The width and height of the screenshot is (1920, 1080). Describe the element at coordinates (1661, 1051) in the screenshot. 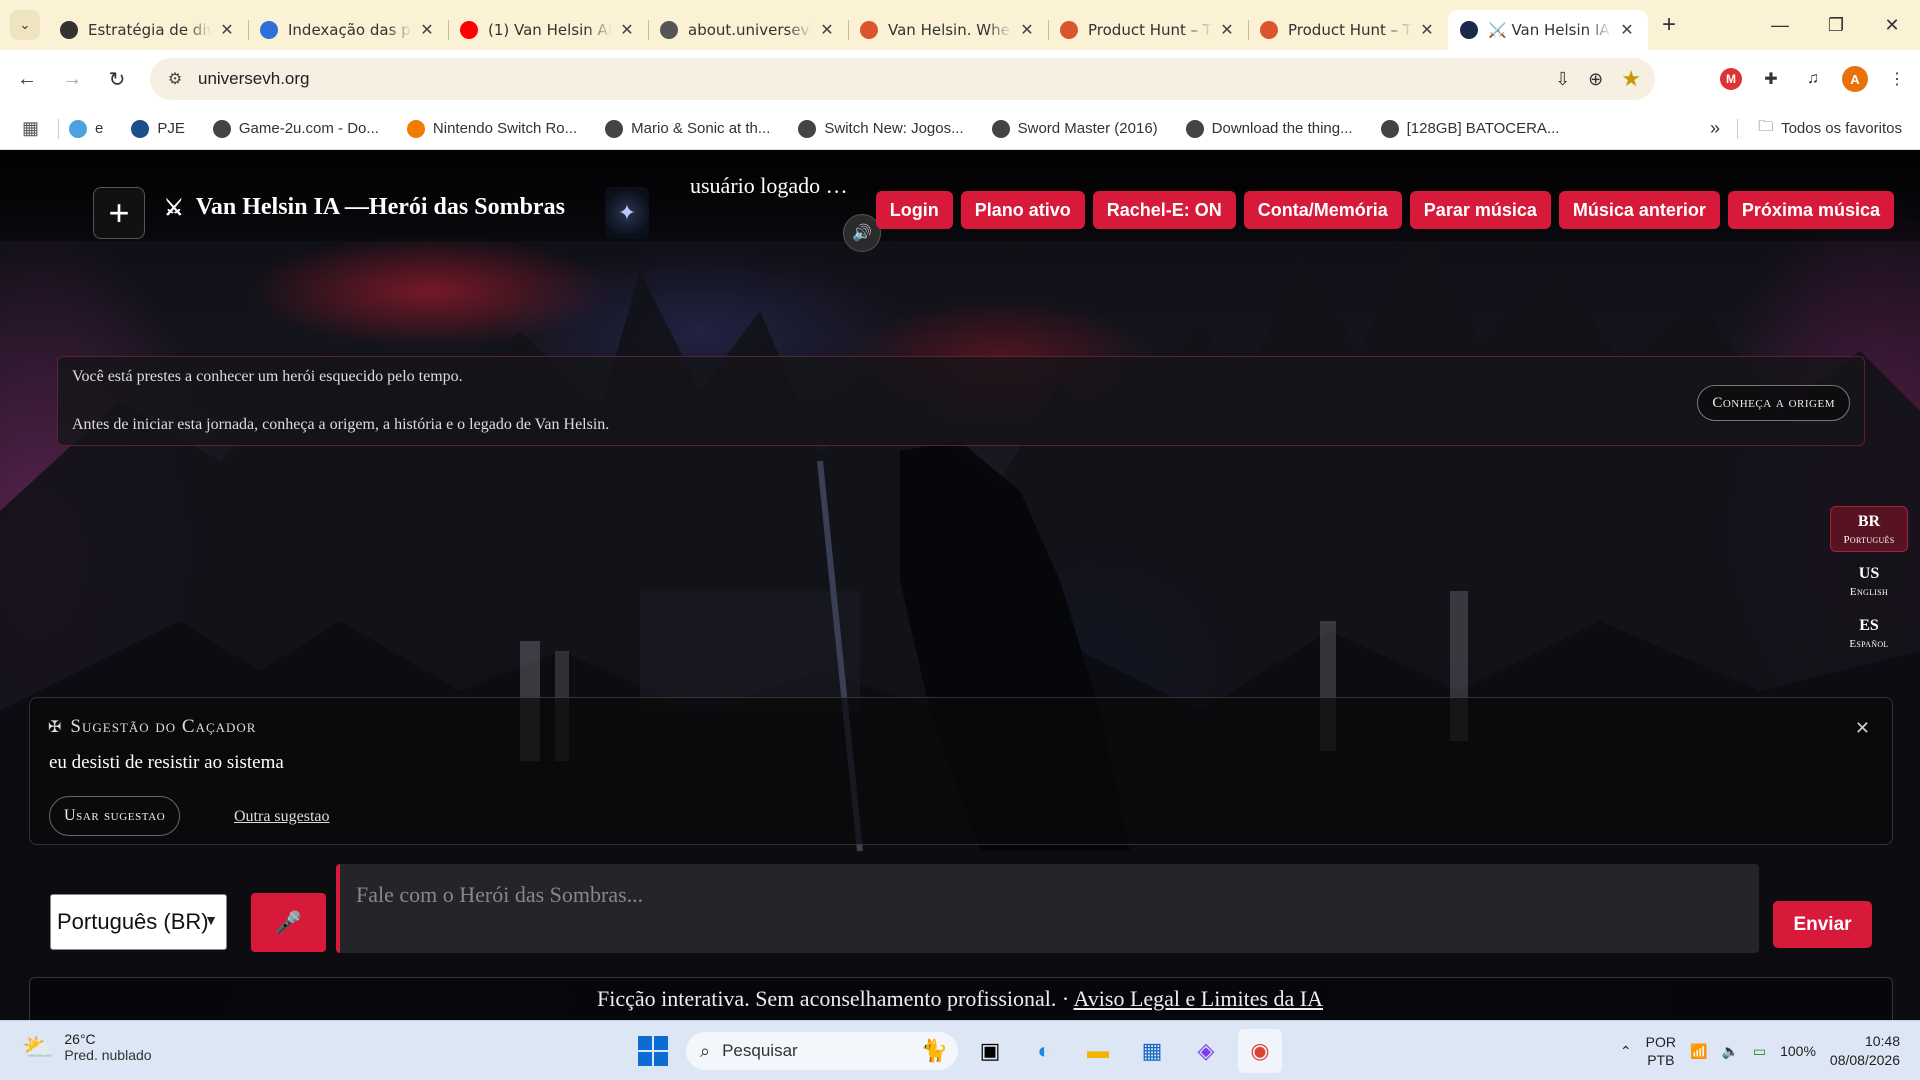

I see `input-language: POR PTB` at that location.